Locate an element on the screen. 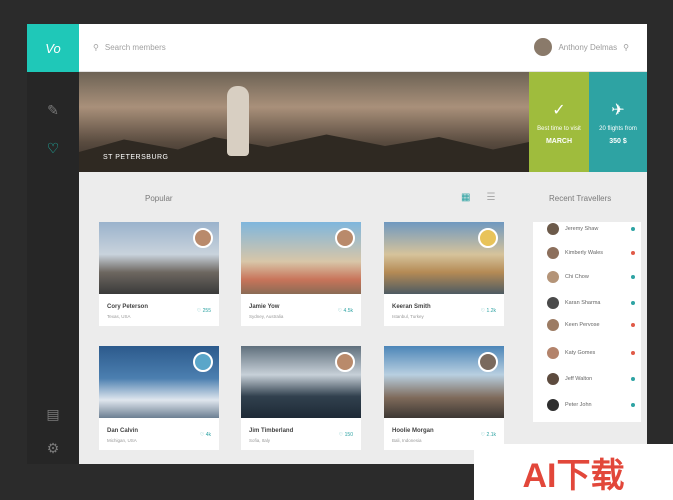 This screenshot has height=500, width=673. list-view-icon: ☰ is located at coordinates (490, 197).